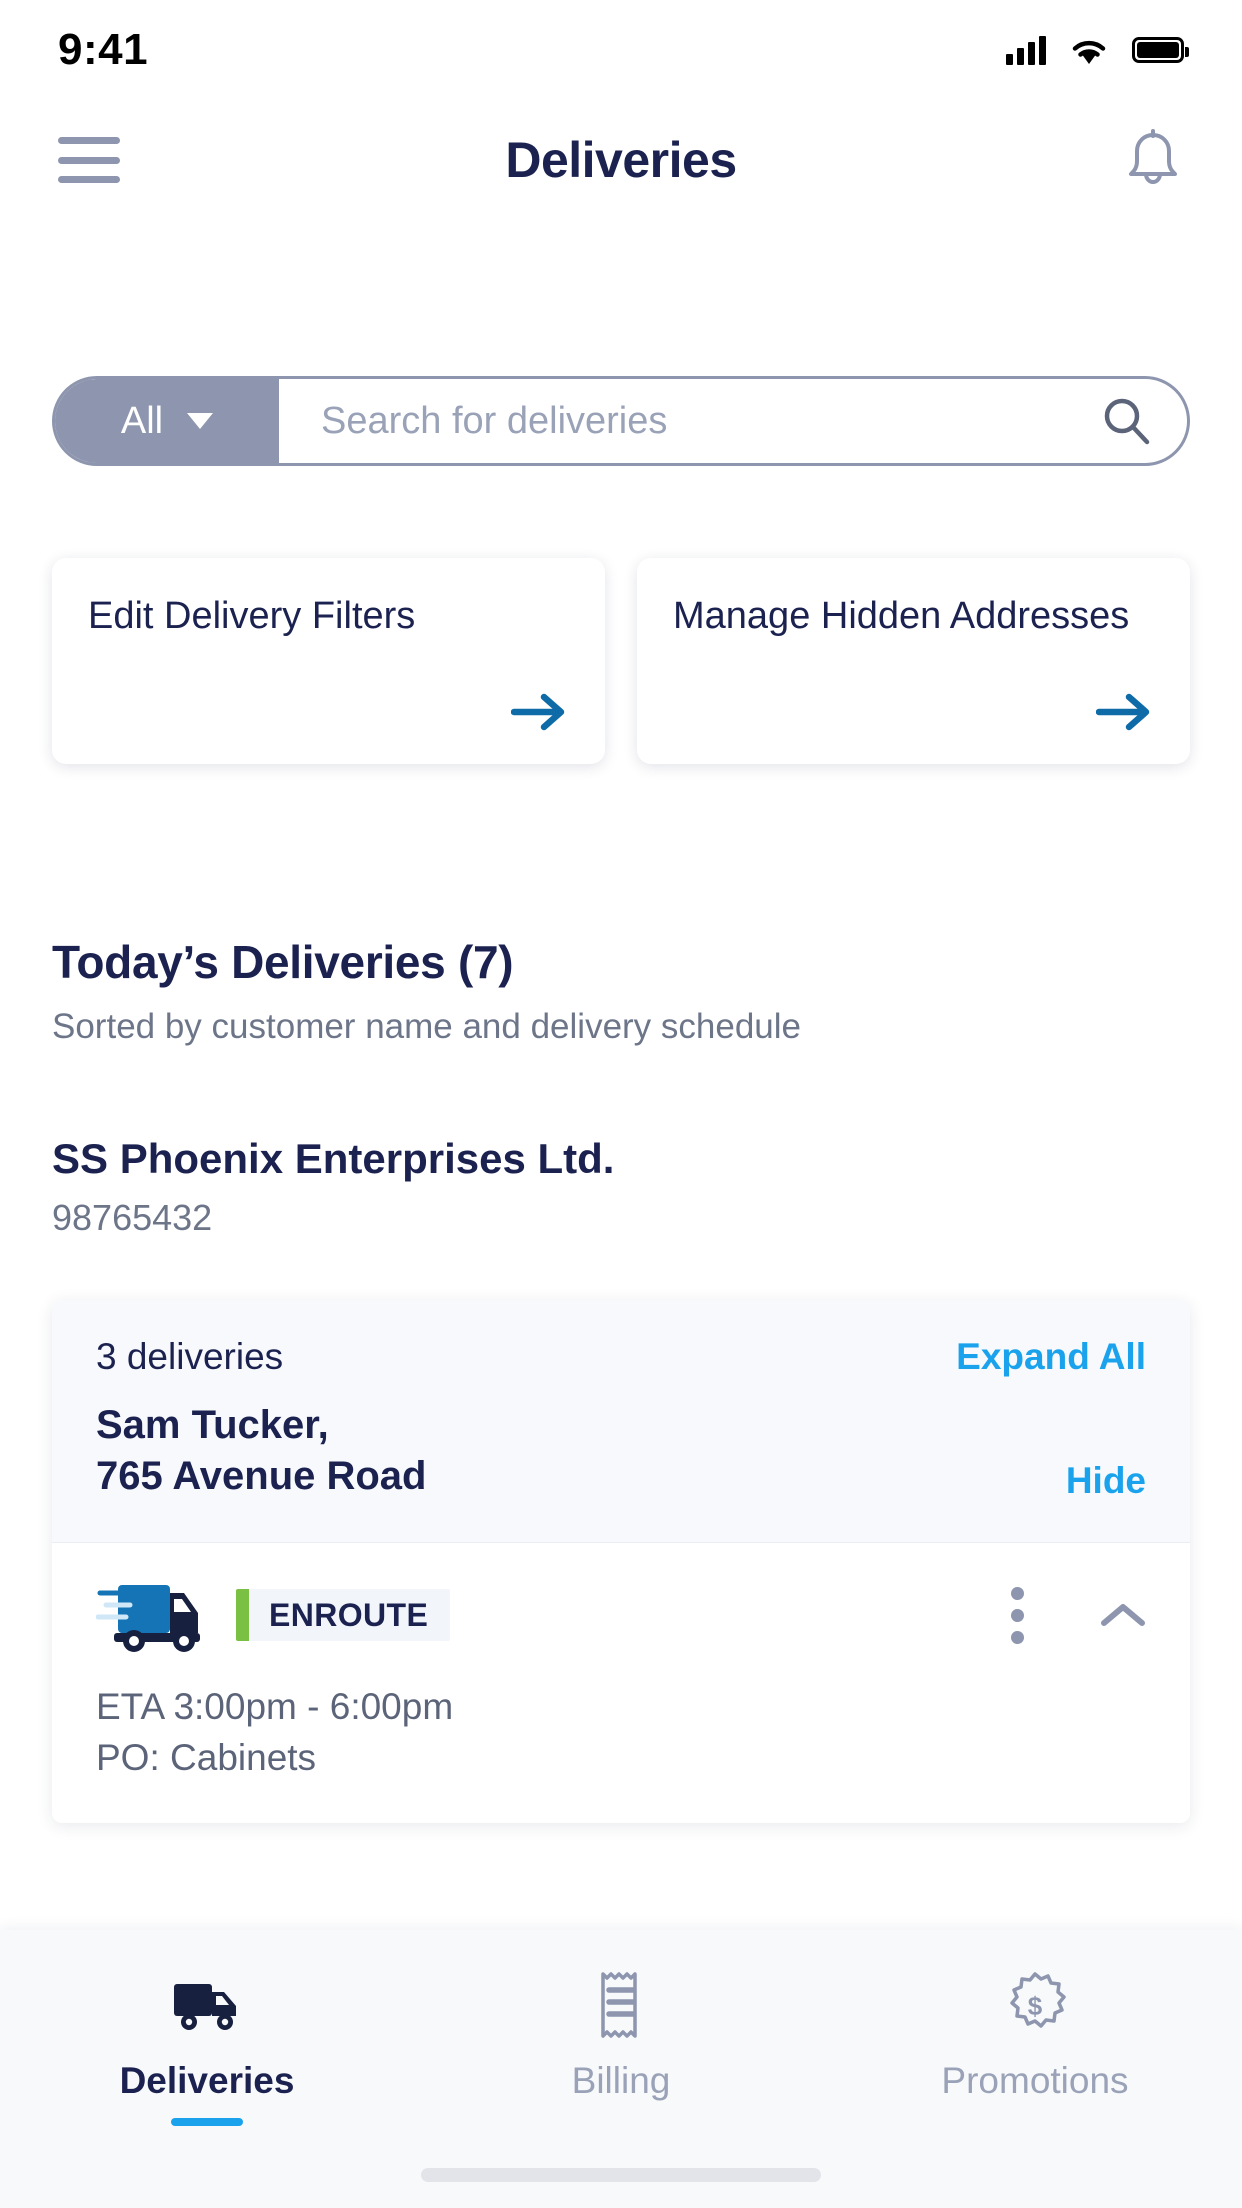 The width and height of the screenshot is (1242, 2208). What do you see at coordinates (283, 962) in the screenshot?
I see `section-title: Today’s Deliveries (7)` at bounding box center [283, 962].